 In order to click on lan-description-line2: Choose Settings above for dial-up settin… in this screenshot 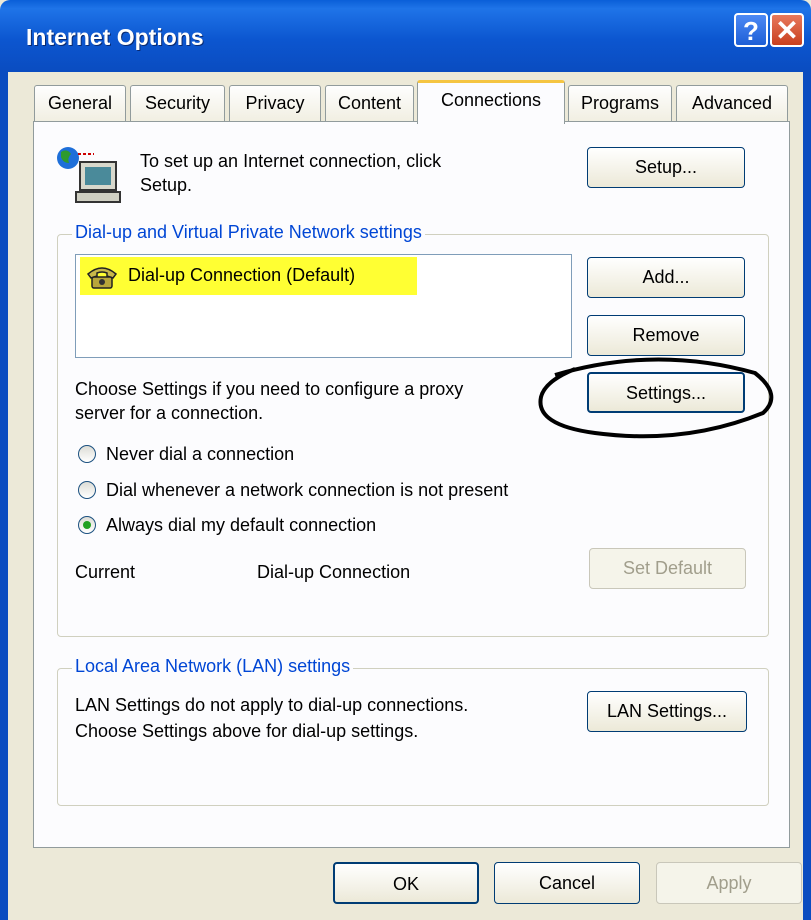, I will do `click(247, 731)`.